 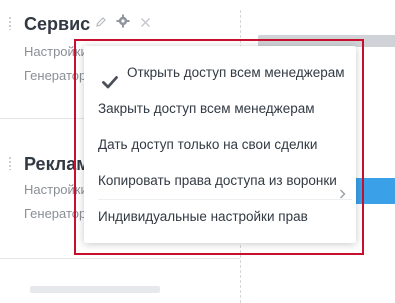 What do you see at coordinates (145, 24) in the screenshot?
I see `close-icon` at bounding box center [145, 24].